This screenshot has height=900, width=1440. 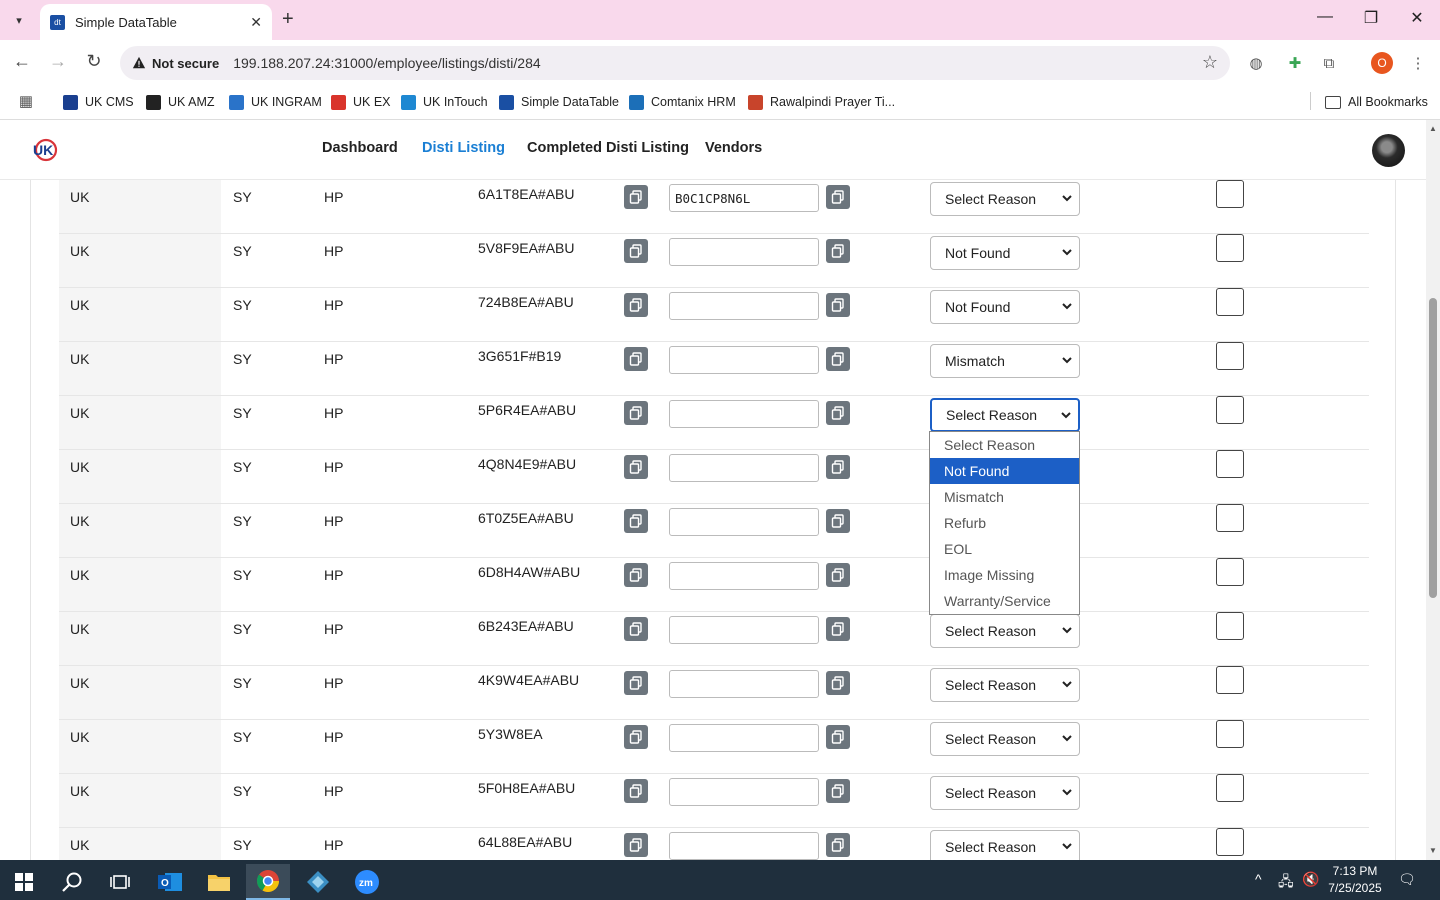 What do you see at coordinates (1286, 883) in the screenshot?
I see `network-icon: 🖧` at bounding box center [1286, 883].